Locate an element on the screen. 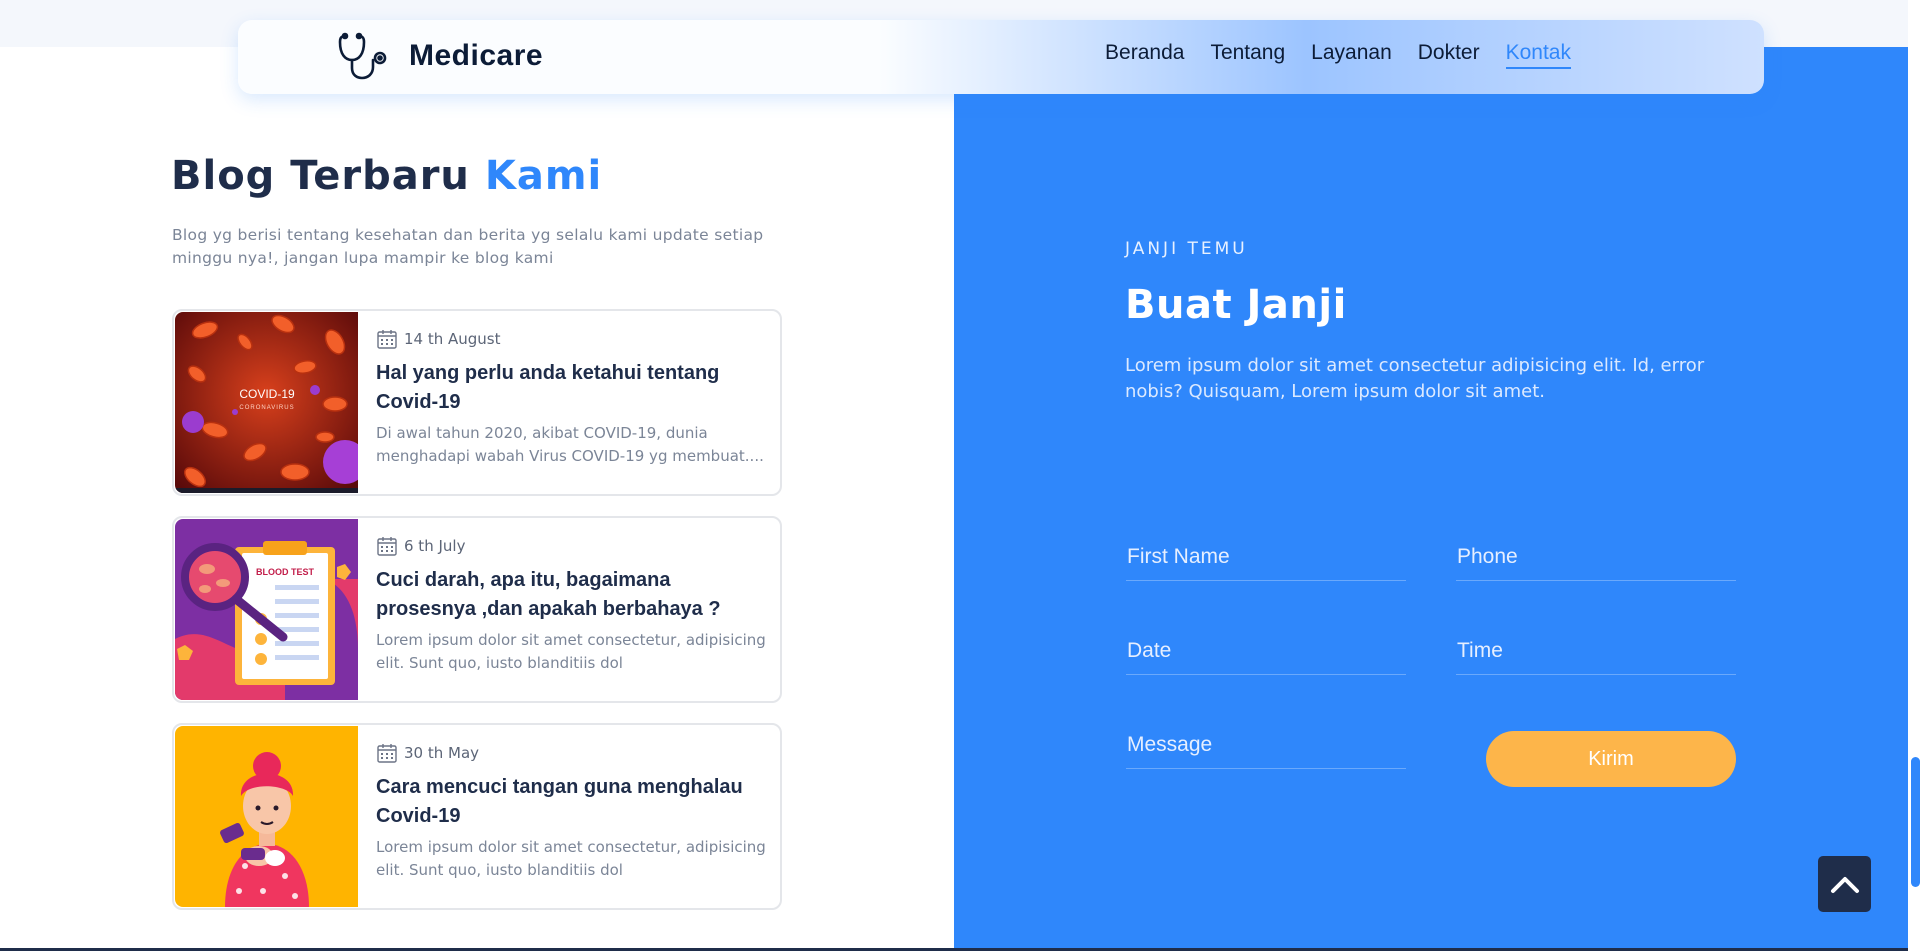 Image resolution: width=1920 pixels, height=951 pixels. nav-link-tentang: Tentang is located at coordinates (1247, 55).